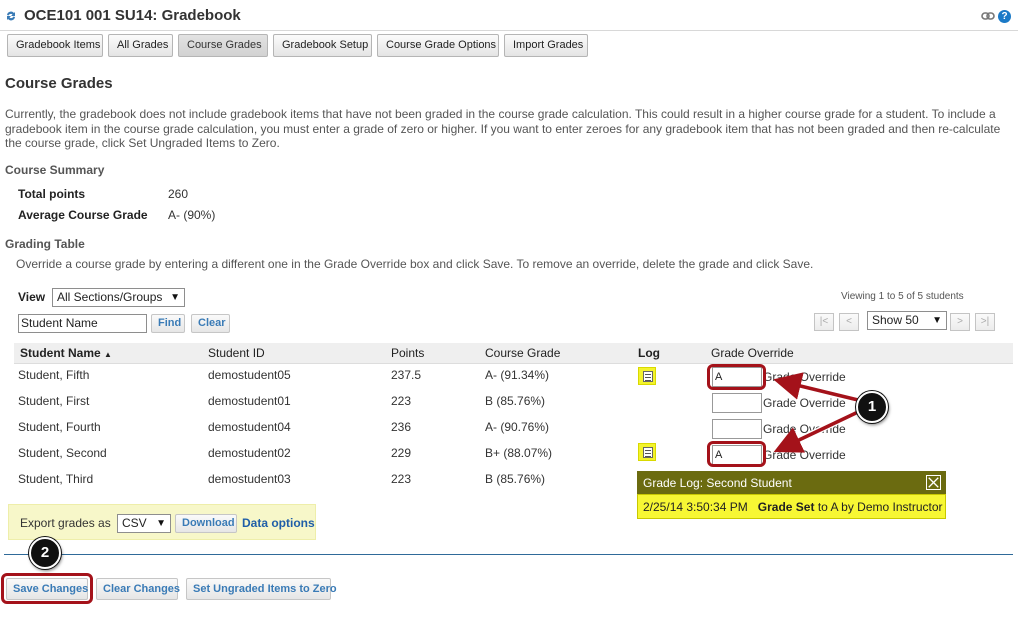 The height and width of the screenshot is (641, 1018). I want to click on row-2-course-grade: B (85.76%), so click(515, 401).